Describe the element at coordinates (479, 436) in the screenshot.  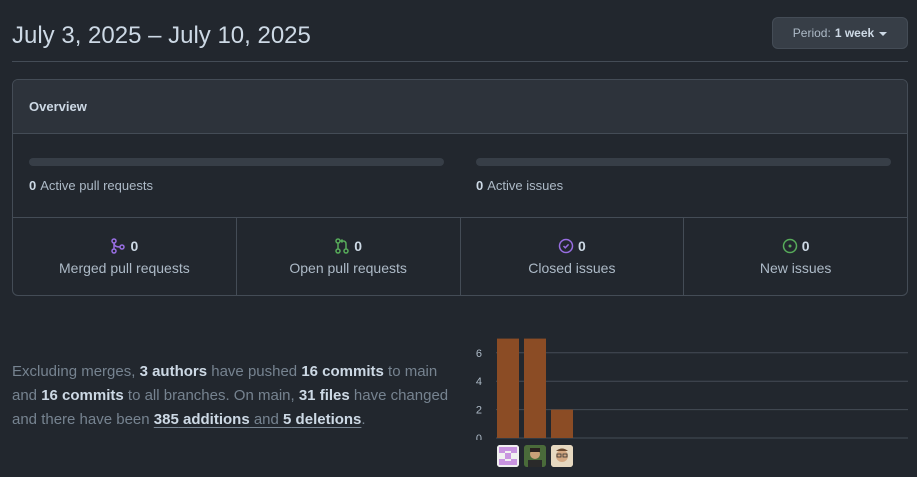
I see `y-tick-label: 0` at that location.